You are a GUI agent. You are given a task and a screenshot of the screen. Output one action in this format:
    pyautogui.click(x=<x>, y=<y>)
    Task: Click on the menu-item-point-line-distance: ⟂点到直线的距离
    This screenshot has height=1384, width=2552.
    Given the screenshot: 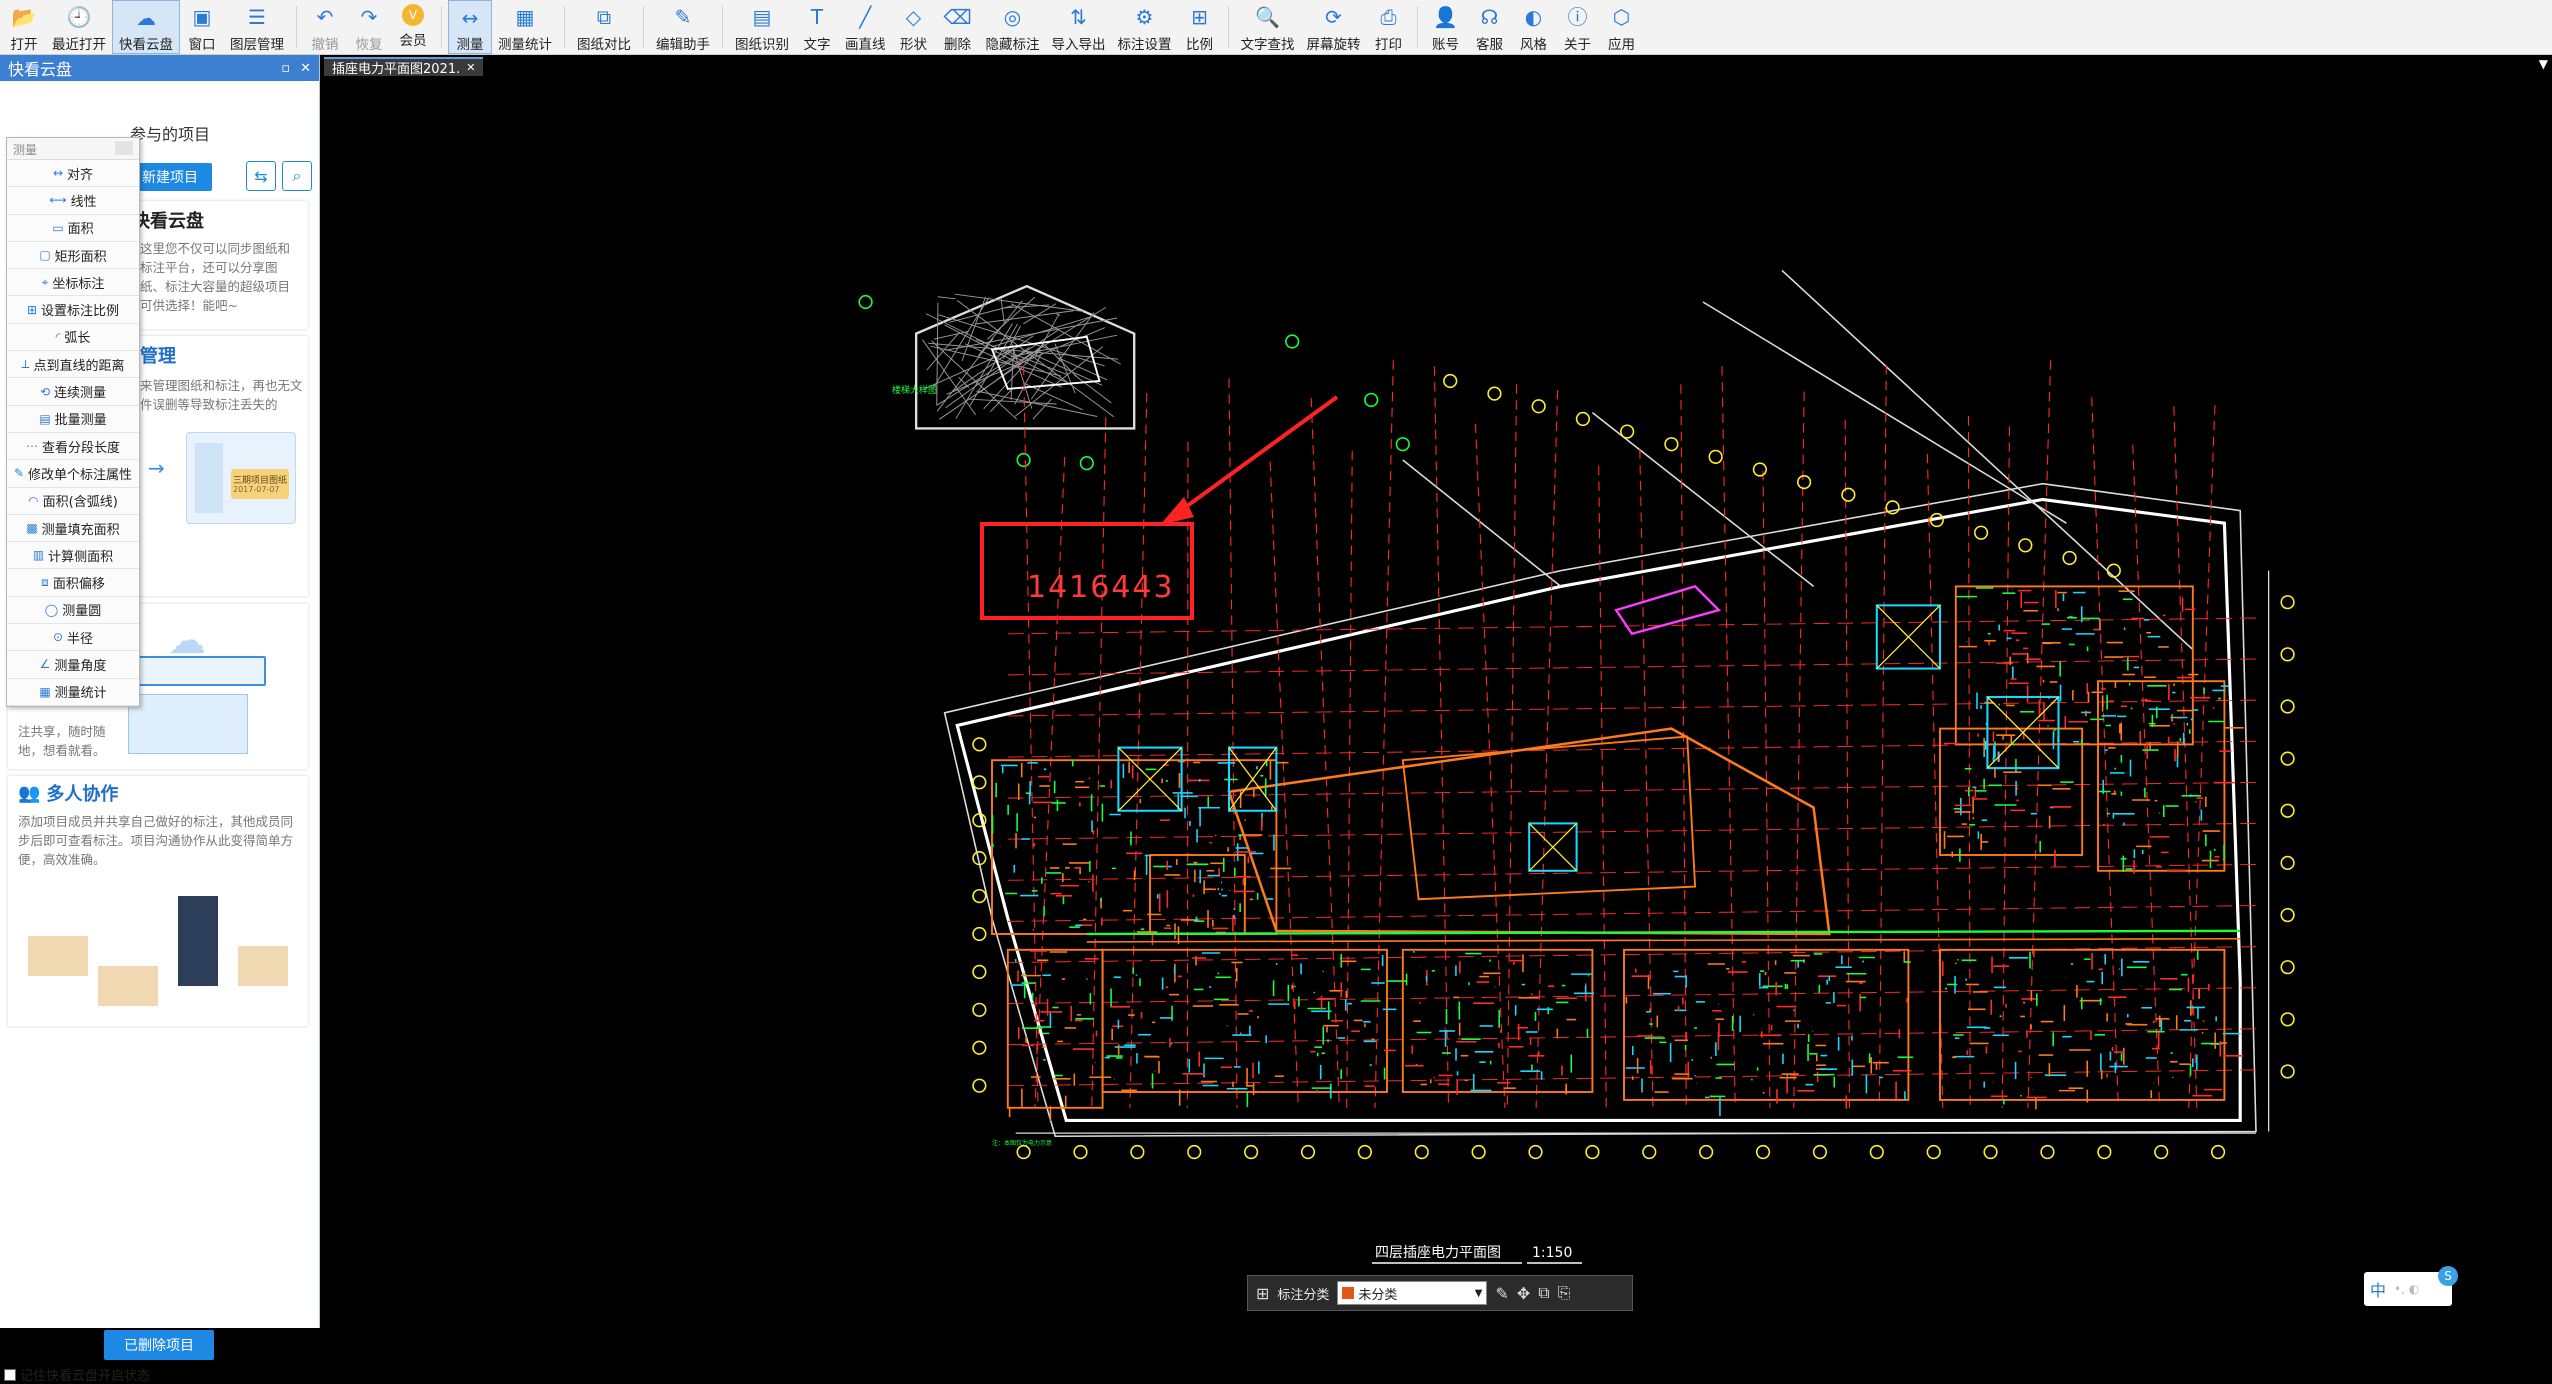 What is the action you would take?
    pyautogui.click(x=73, y=364)
    